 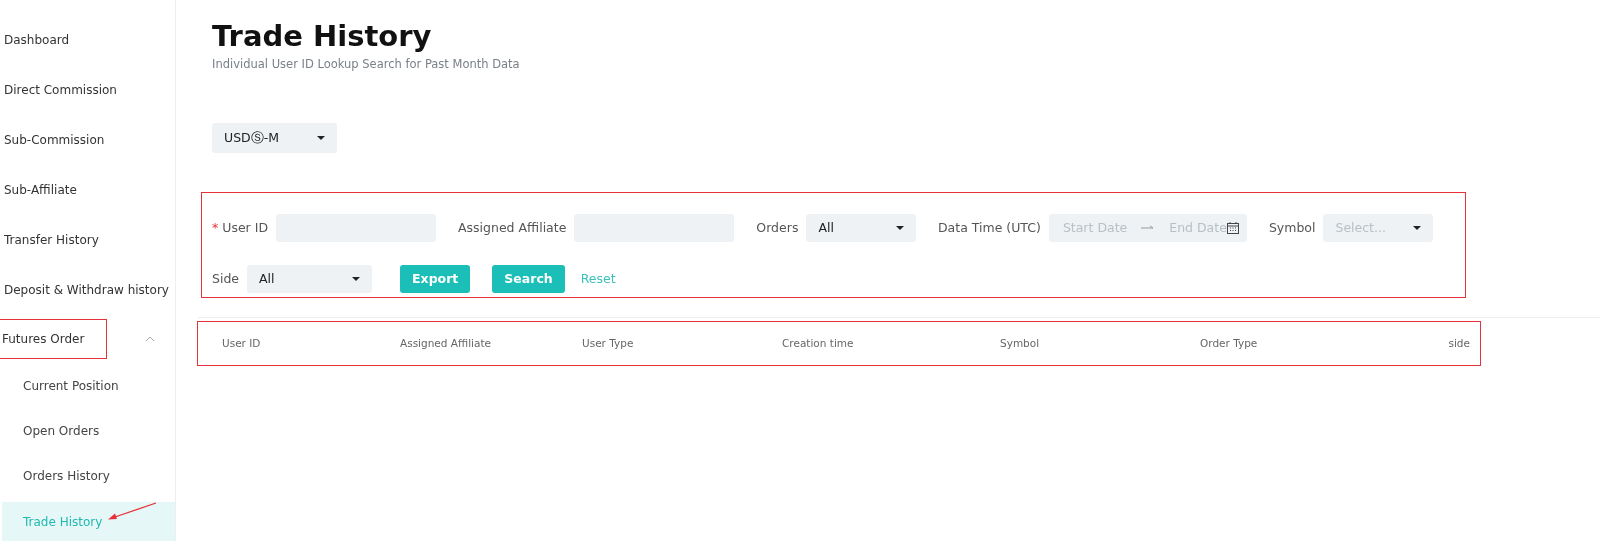 I want to click on sidebar-item: Direct Commission, so click(x=87, y=90).